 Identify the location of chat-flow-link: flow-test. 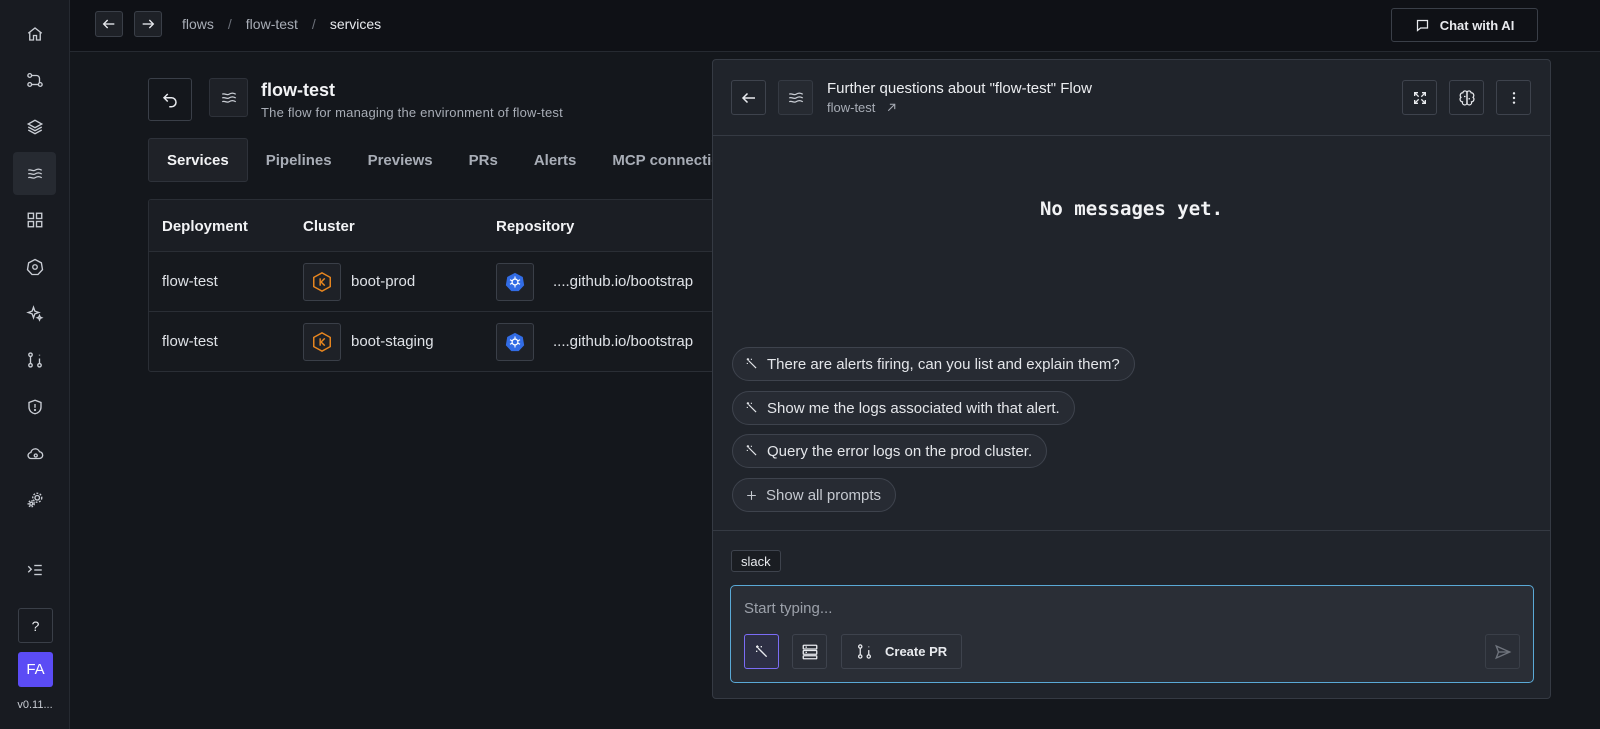
(862, 107).